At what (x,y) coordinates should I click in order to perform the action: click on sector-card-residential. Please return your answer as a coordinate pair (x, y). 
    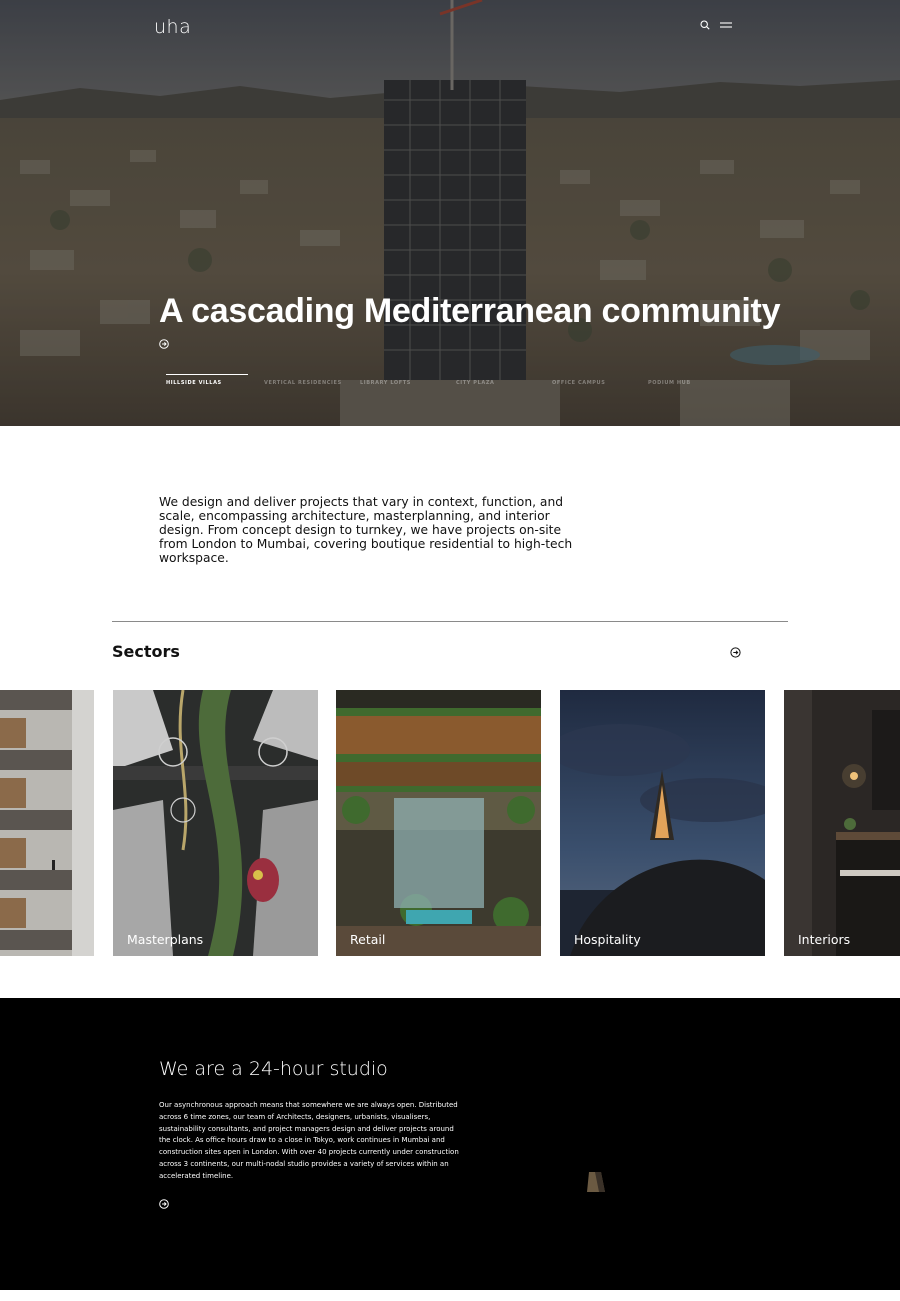
    Looking at the image, I should click on (47, 823).